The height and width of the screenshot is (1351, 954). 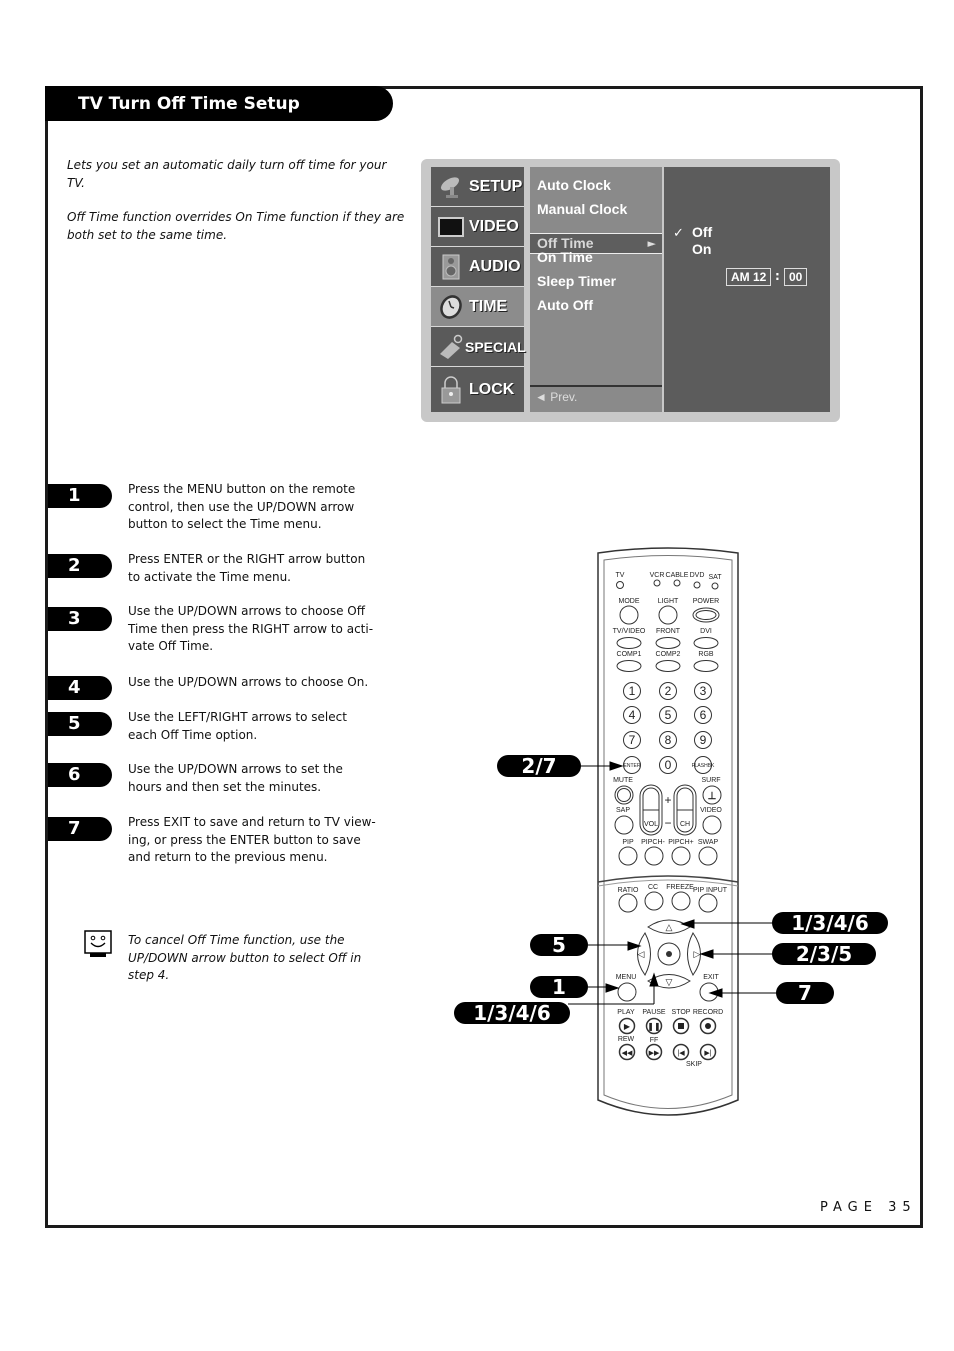 I want to click on digit-label: FLASHBK, so click(x=703, y=766).